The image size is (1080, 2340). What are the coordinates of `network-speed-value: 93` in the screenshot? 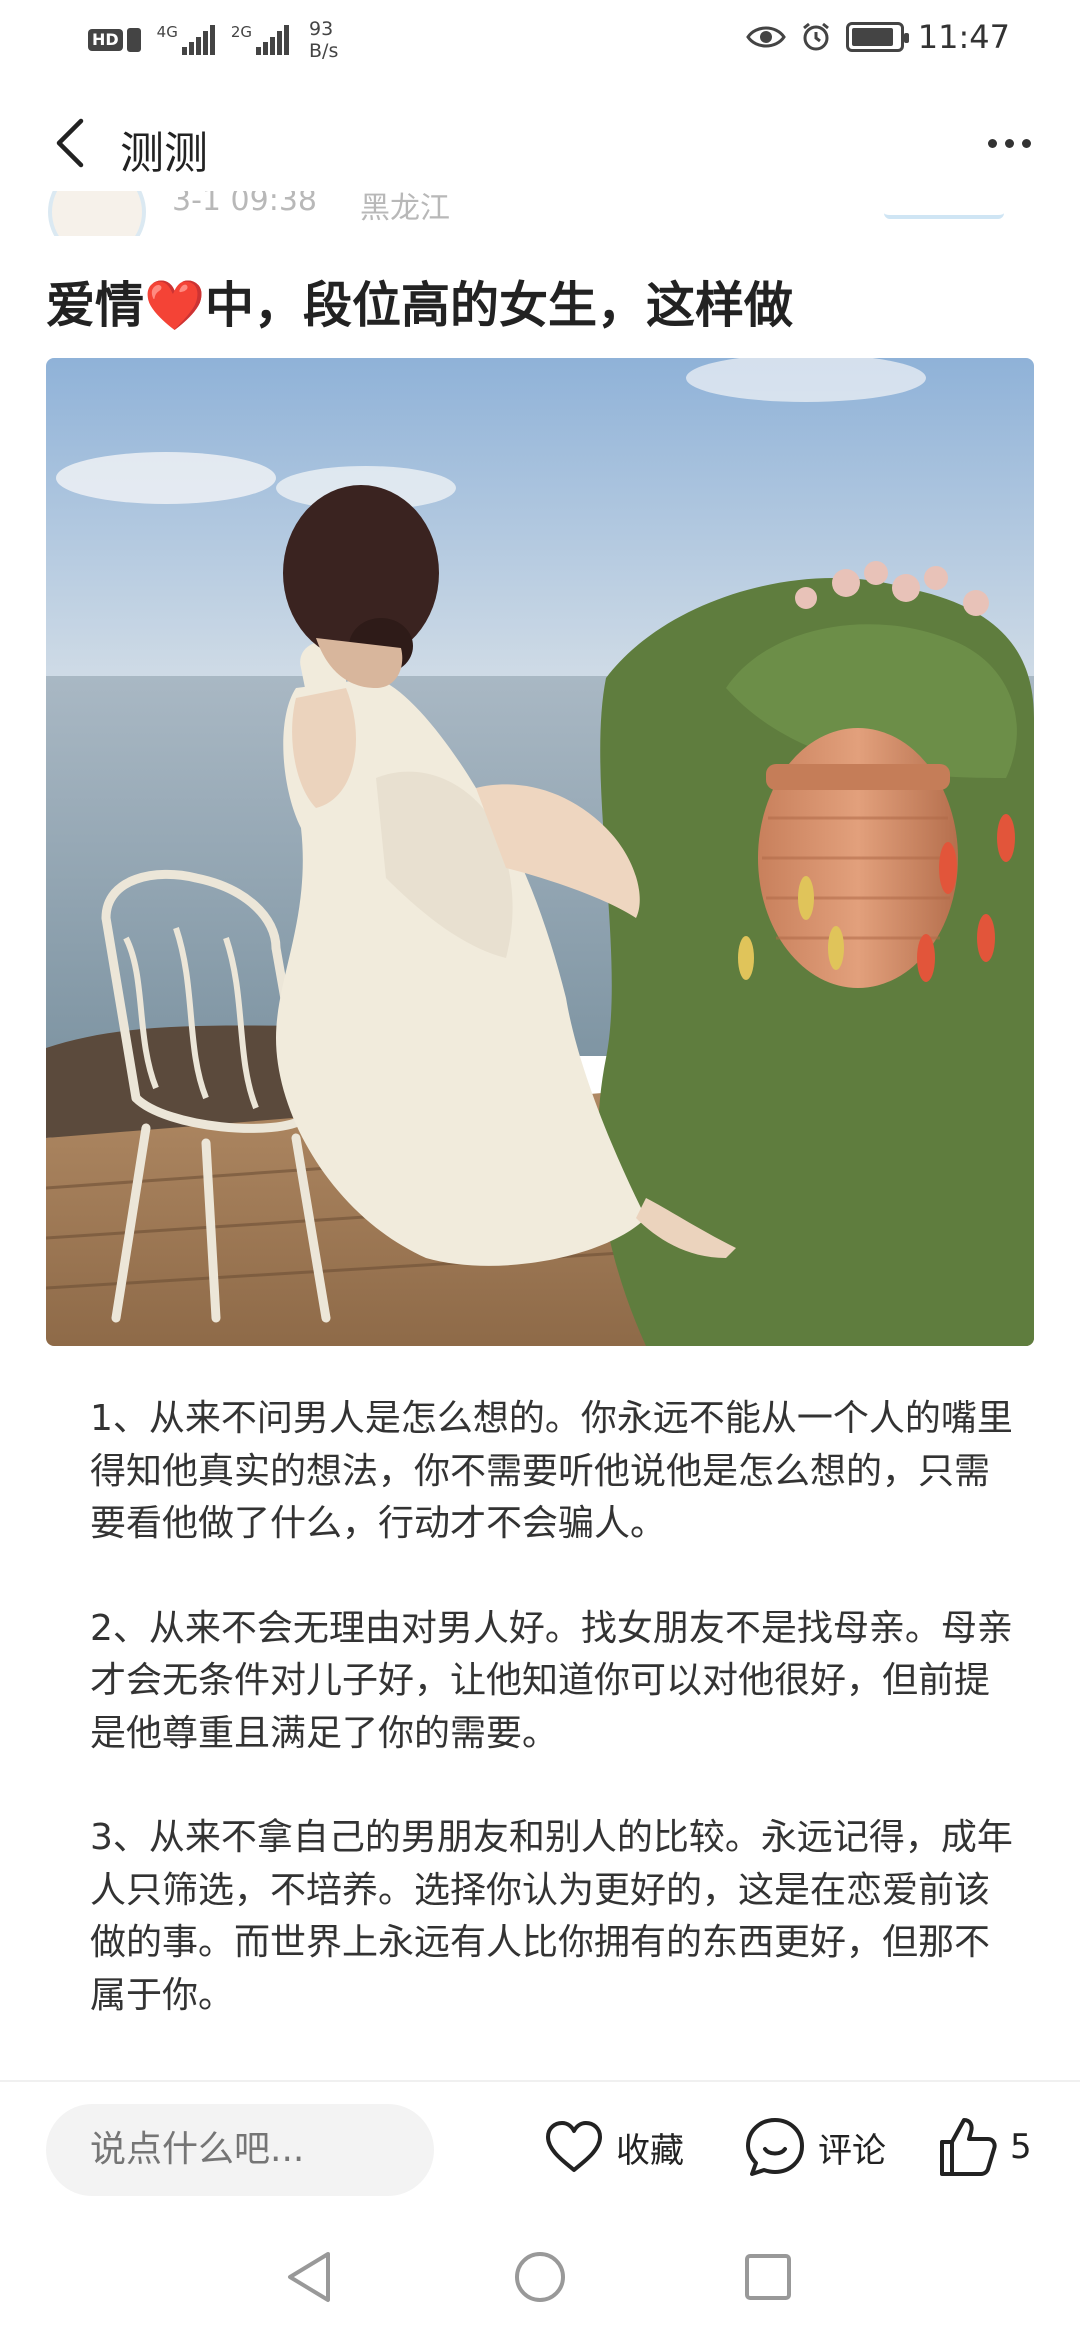 It's located at (321, 29).